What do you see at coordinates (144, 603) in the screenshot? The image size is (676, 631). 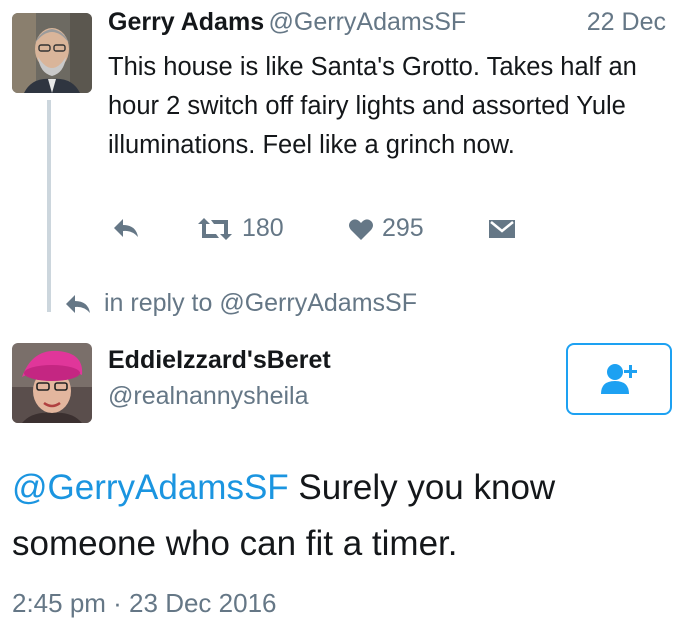 I see `reply-timestamp: 2:45 pm · 23 Dec 2016` at bounding box center [144, 603].